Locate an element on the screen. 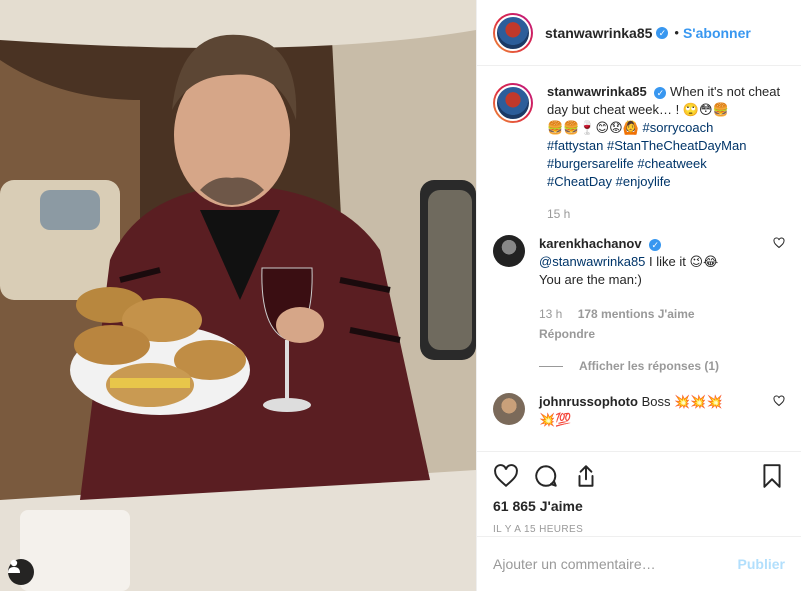  post-header: stanwawrinka85 ✓ • S'abonner is located at coordinates (639, 33).